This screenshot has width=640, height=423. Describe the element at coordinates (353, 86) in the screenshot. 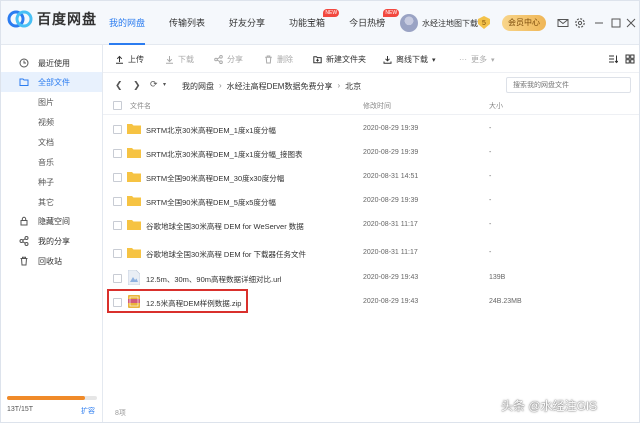

I see `breadcrumb-item: 北京` at that location.